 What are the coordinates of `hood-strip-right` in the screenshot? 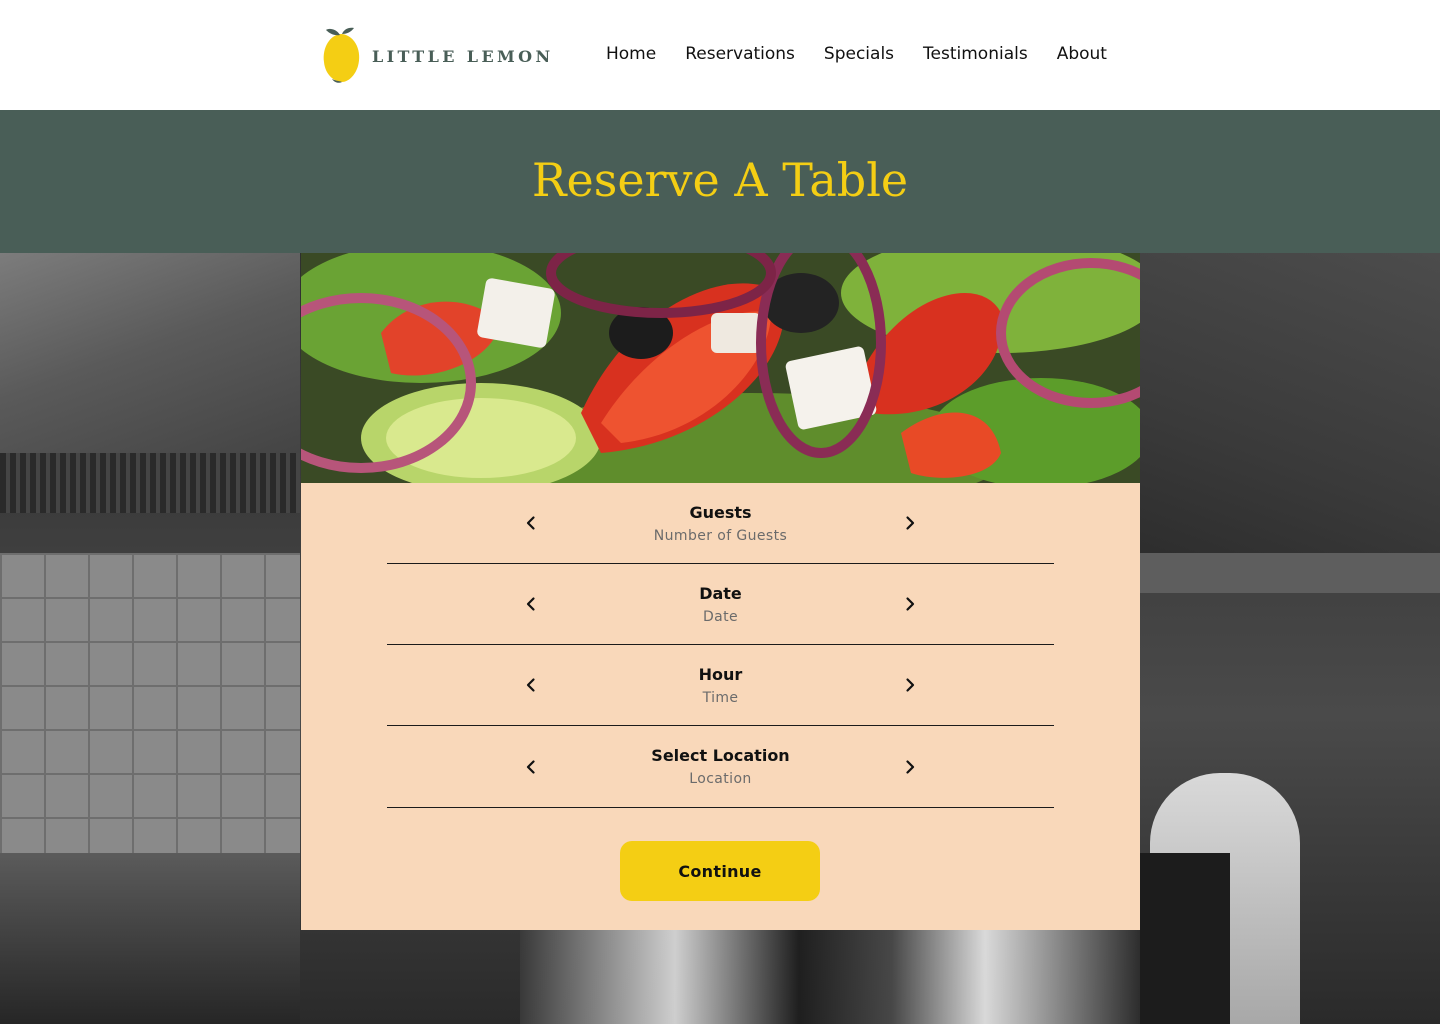 It's located at (1290, 573).